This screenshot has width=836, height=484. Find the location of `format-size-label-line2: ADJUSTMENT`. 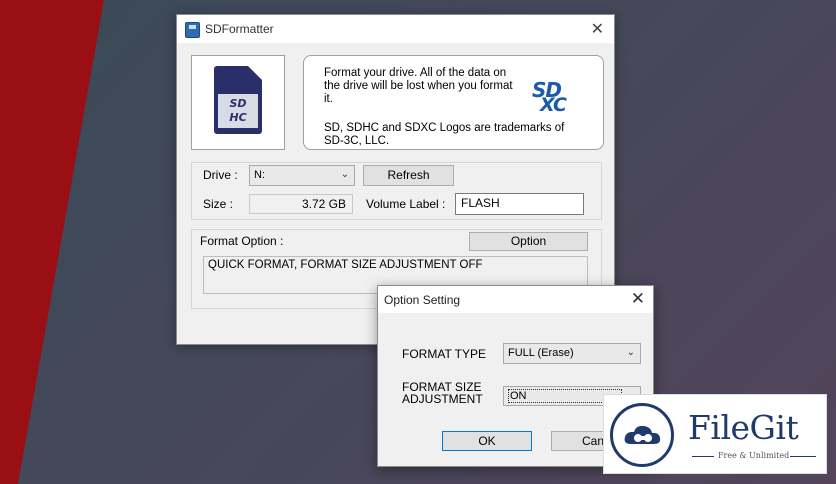

format-size-label-line2: ADJUSTMENT is located at coordinates (442, 399).